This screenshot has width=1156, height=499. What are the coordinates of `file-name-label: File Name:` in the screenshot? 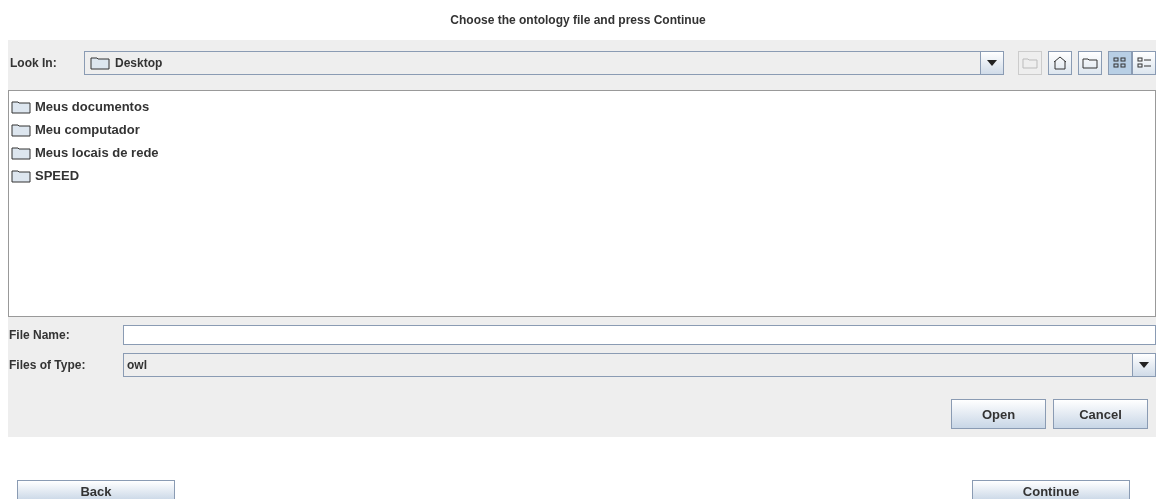 It's located at (39, 335).